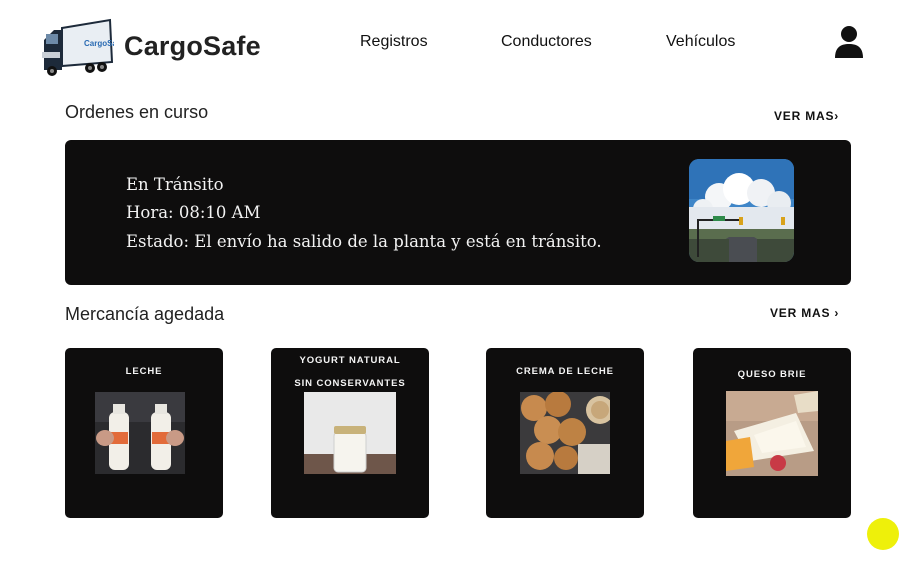  I want to click on truck-logo-icon: CargoSafe, so click(83, 47).